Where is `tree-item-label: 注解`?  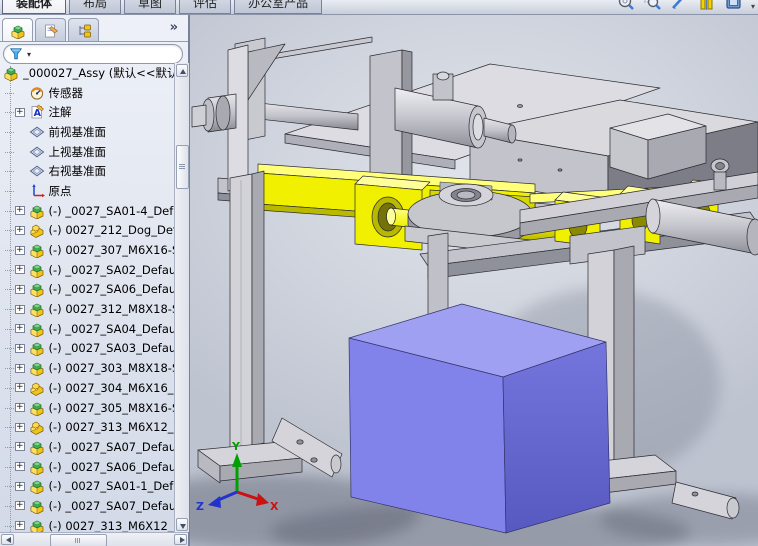
tree-item-label: 注解 is located at coordinates (60, 112).